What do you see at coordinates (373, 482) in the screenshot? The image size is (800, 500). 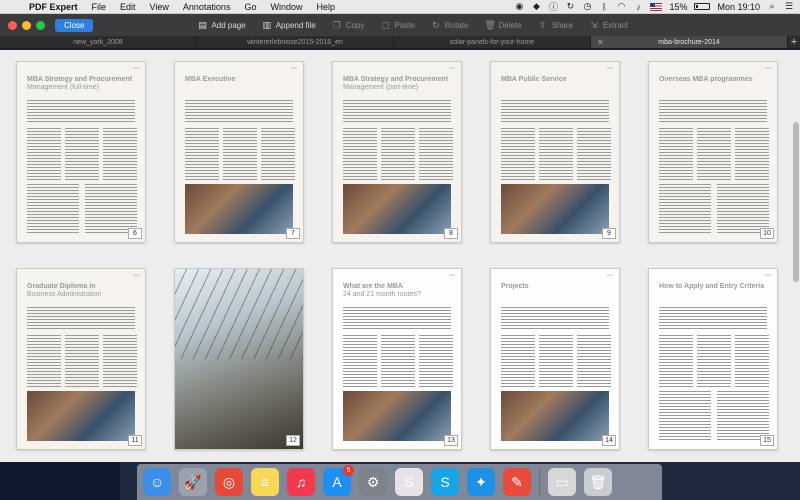 I see `system-preferences-icon: ⚙` at bounding box center [373, 482].